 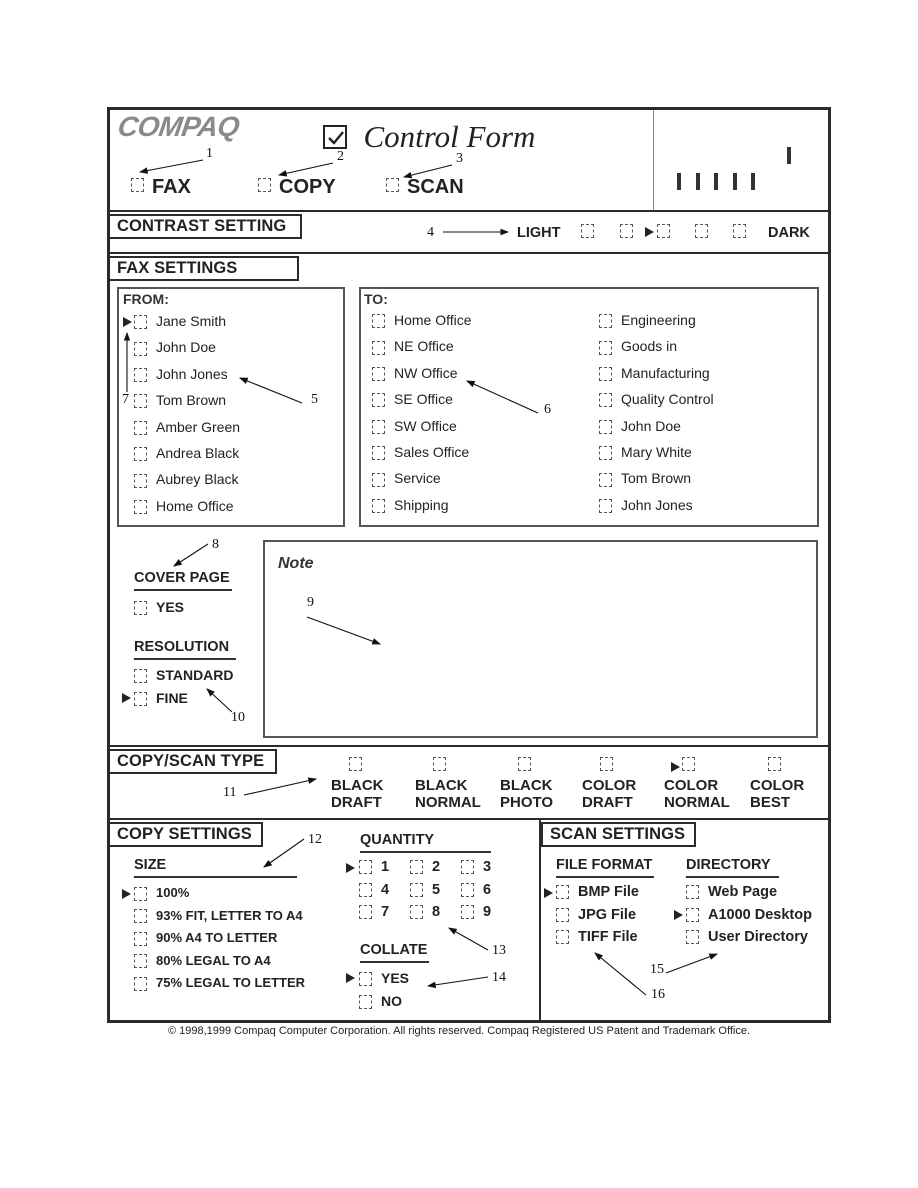 What do you see at coordinates (140, 938) in the screenshot?
I see `size-option-90-a4-to-letter-checkbox` at bounding box center [140, 938].